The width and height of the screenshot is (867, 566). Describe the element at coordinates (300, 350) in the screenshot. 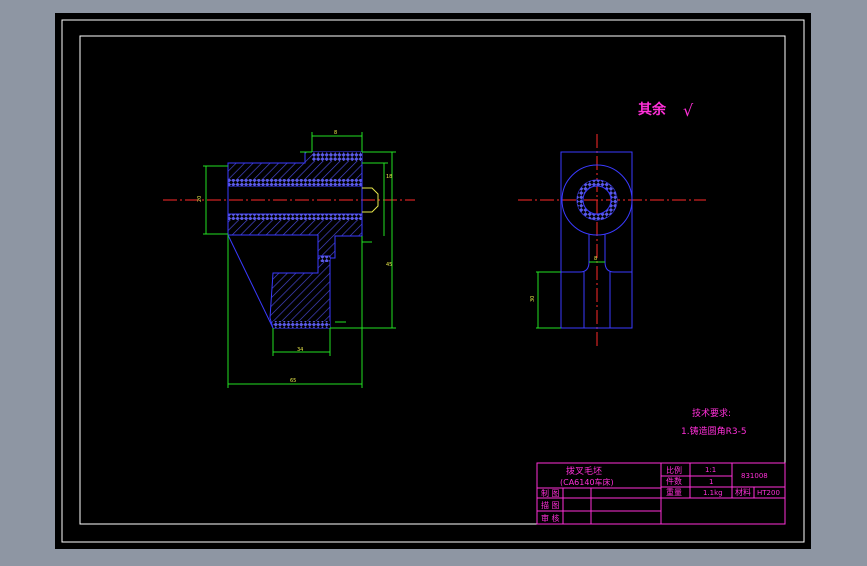

I see `dim-base-width: 34` at that location.